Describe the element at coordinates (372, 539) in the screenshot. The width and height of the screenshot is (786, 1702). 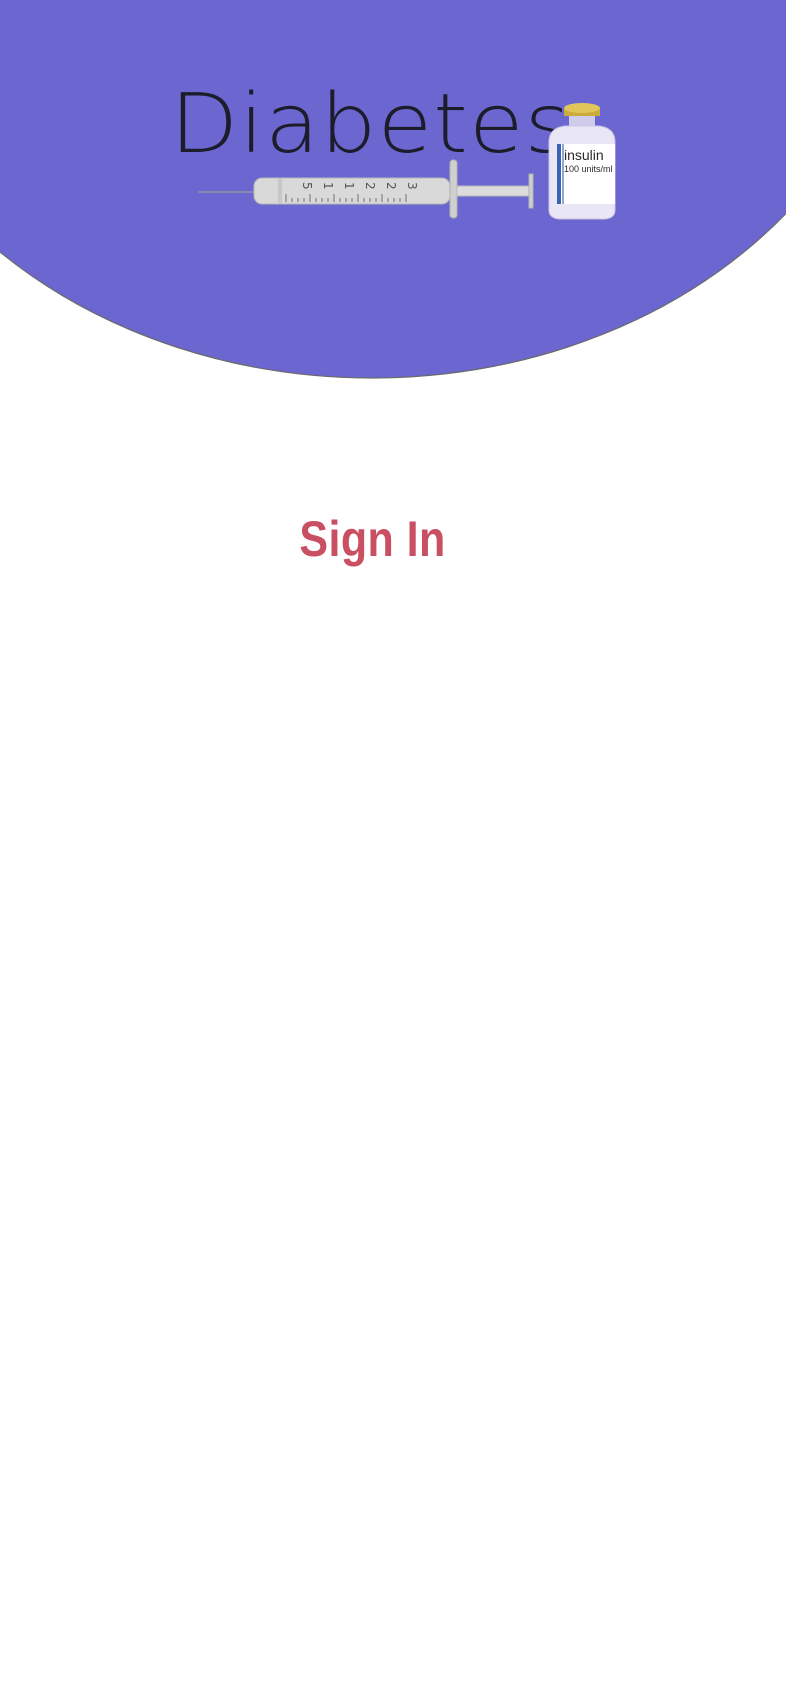
I see `page-title: Sign In` at that location.